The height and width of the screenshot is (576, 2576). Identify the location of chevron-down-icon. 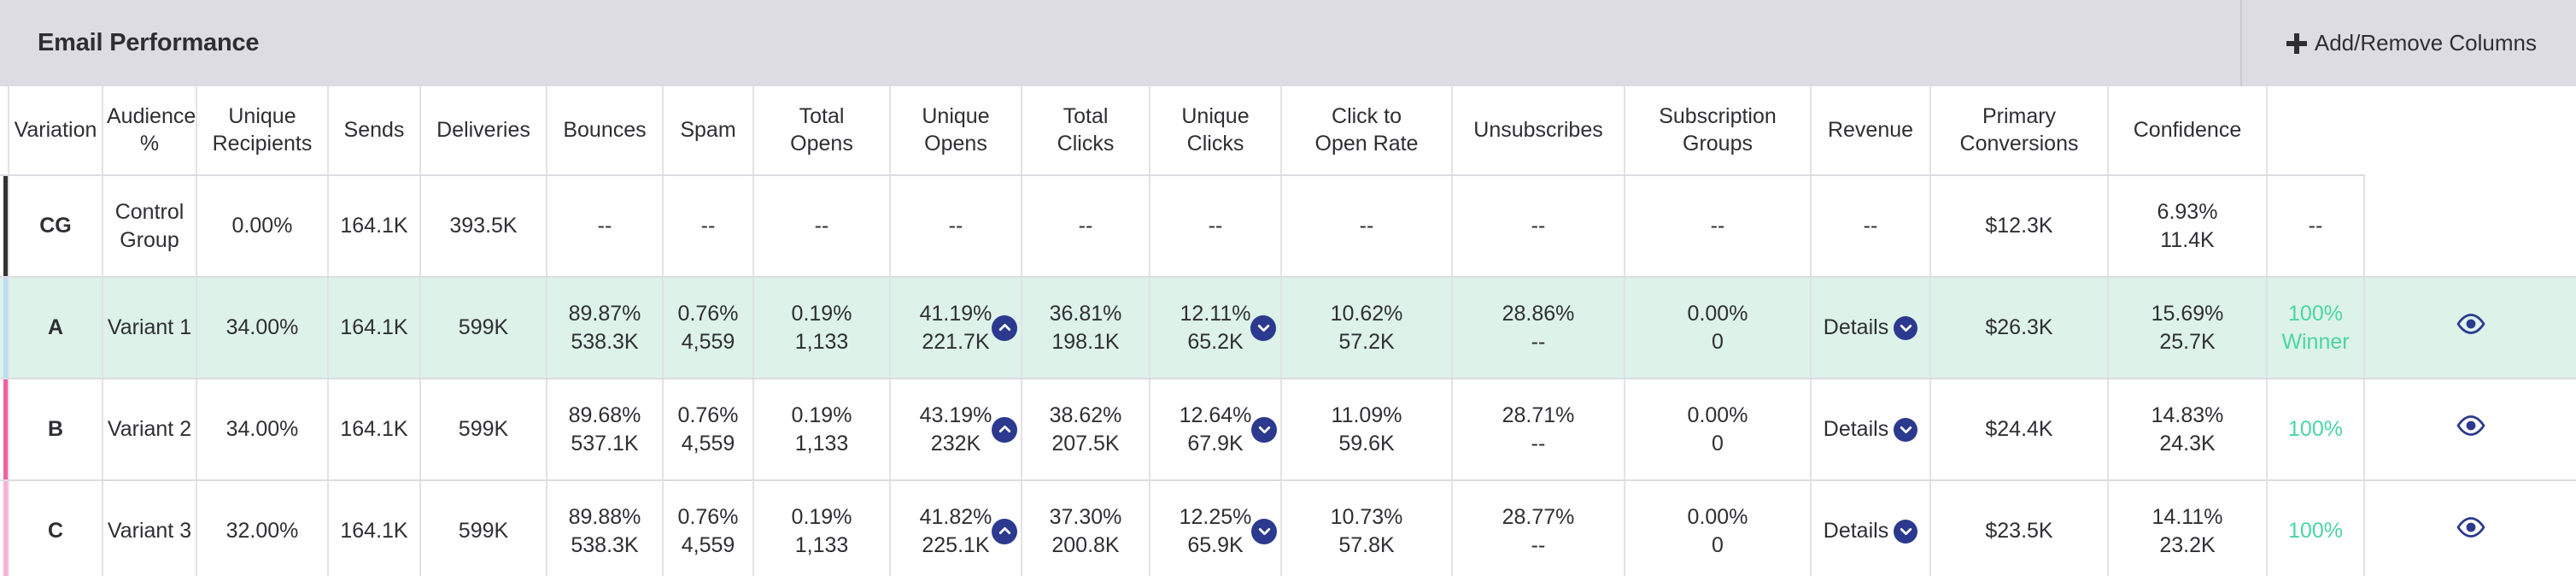
(1264, 531).